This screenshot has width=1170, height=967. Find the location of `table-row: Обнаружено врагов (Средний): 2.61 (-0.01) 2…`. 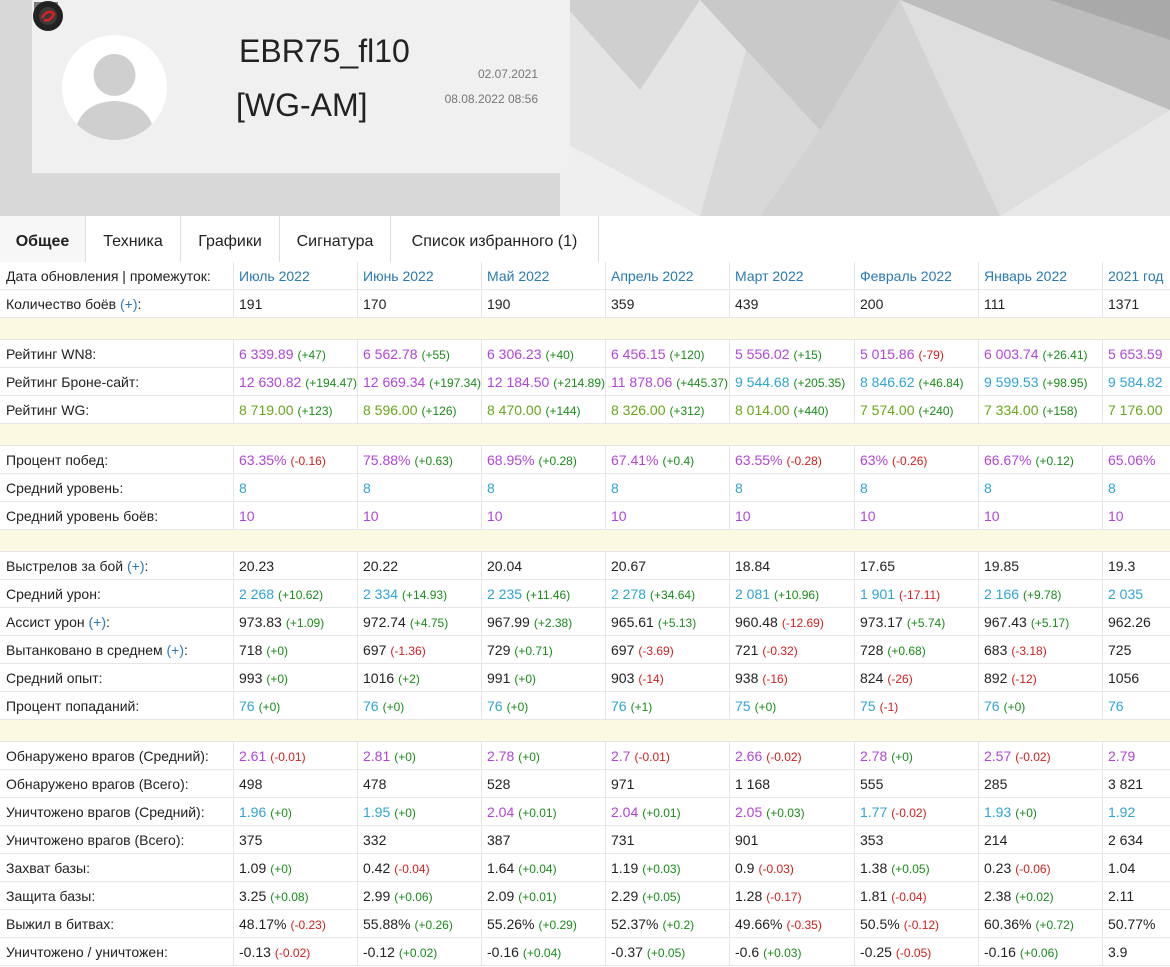

table-row: Обнаружено врагов (Средний): 2.61 (-0.01) 2… is located at coordinates (585, 756).